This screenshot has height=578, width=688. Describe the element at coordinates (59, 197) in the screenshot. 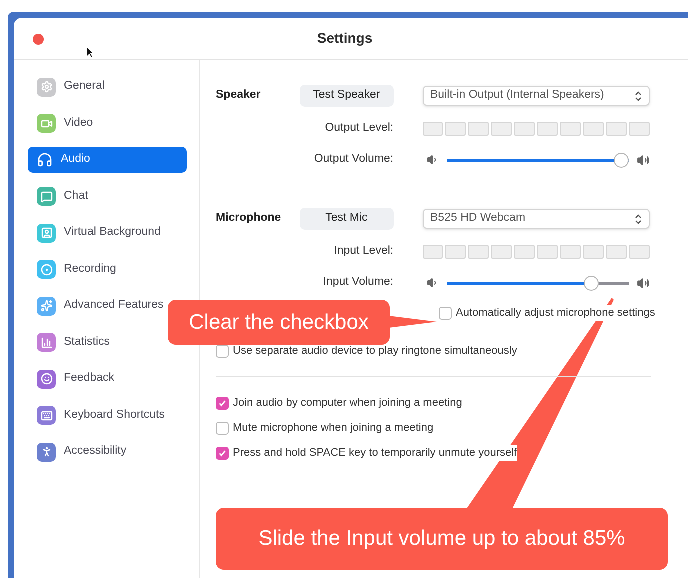

I see `sidebar-item: Chat` at that location.